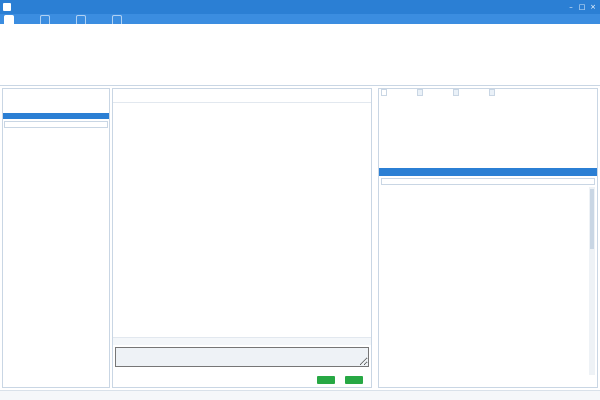 This screenshot has width=600, height=400. I want to click on close-icon: ×, so click(593, 7).